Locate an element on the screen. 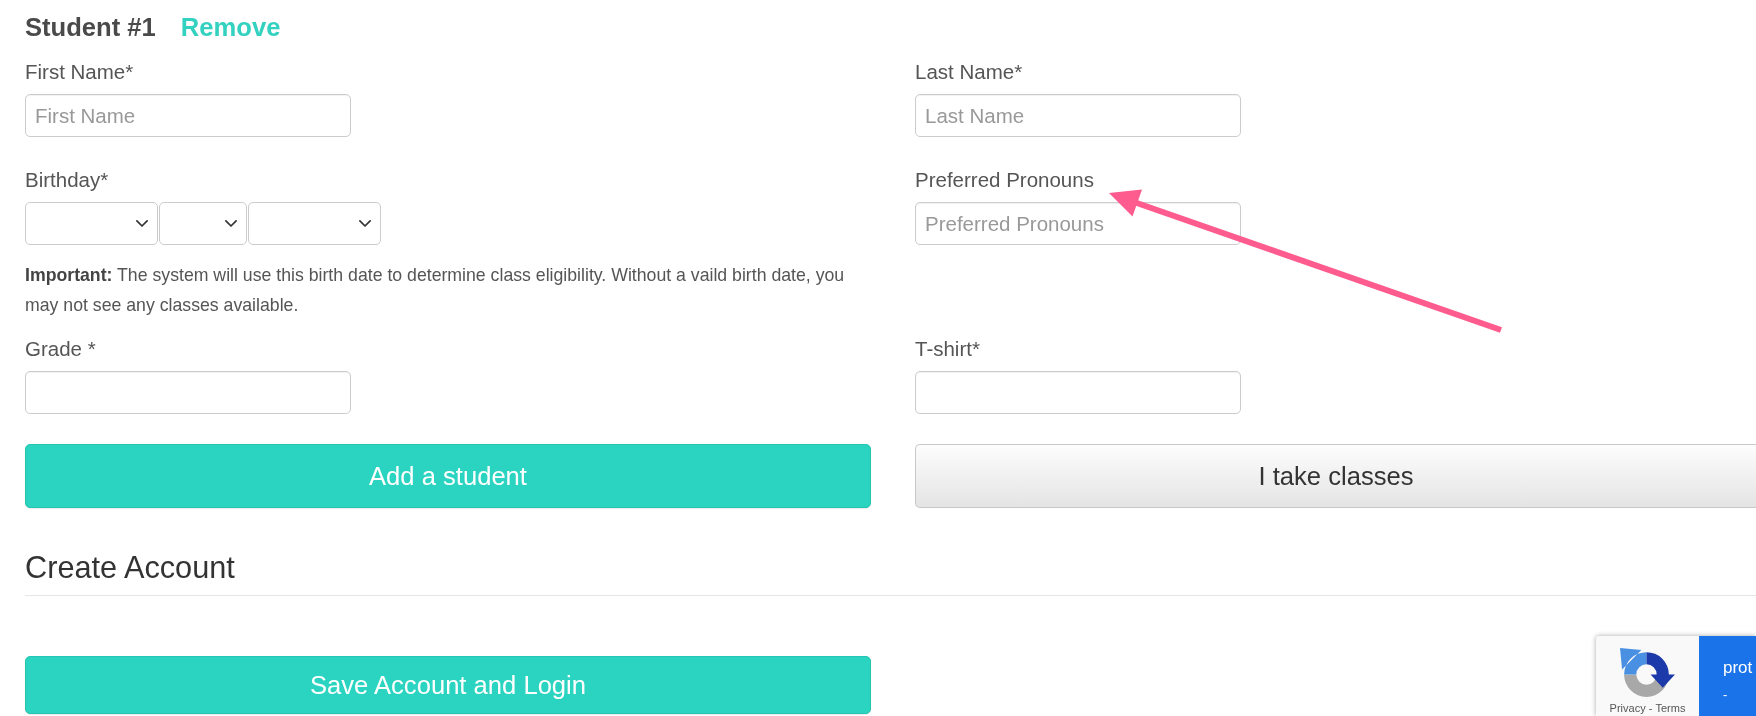 The width and height of the screenshot is (1756, 716). take-classes-button: I take classes is located at coordinates (1335, 476).